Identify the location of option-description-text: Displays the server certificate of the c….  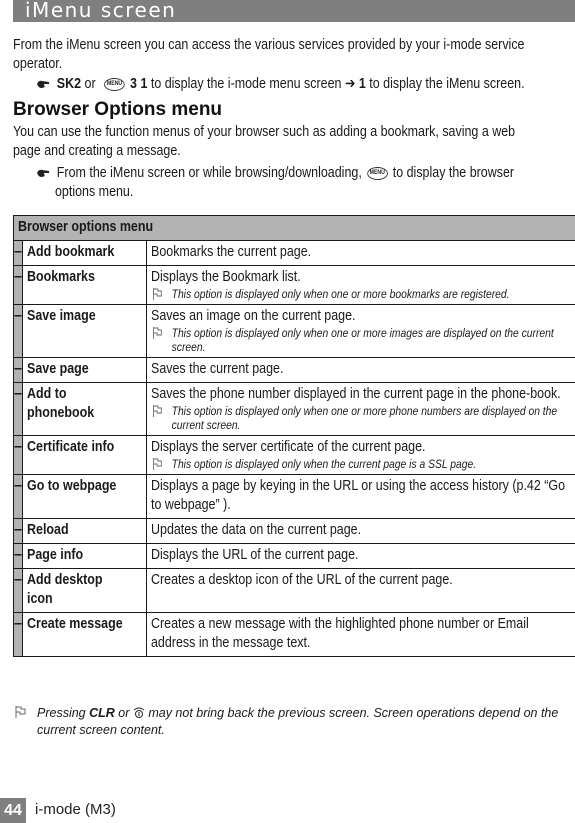
(288, 447).